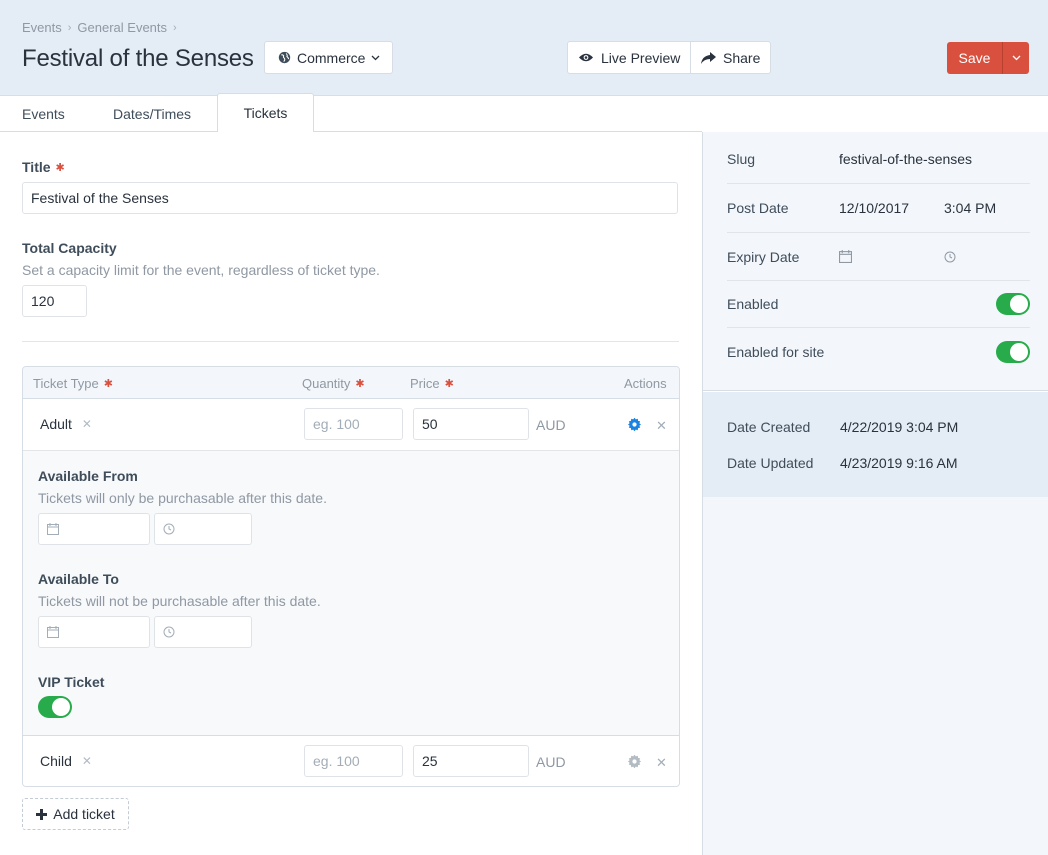 Image resolution: width=1048 pixels, height=855 pixels. Describe the element at coordinates (69, 248) in the screenshot. I see `total-capacity-label: Total Capacity` at that location.